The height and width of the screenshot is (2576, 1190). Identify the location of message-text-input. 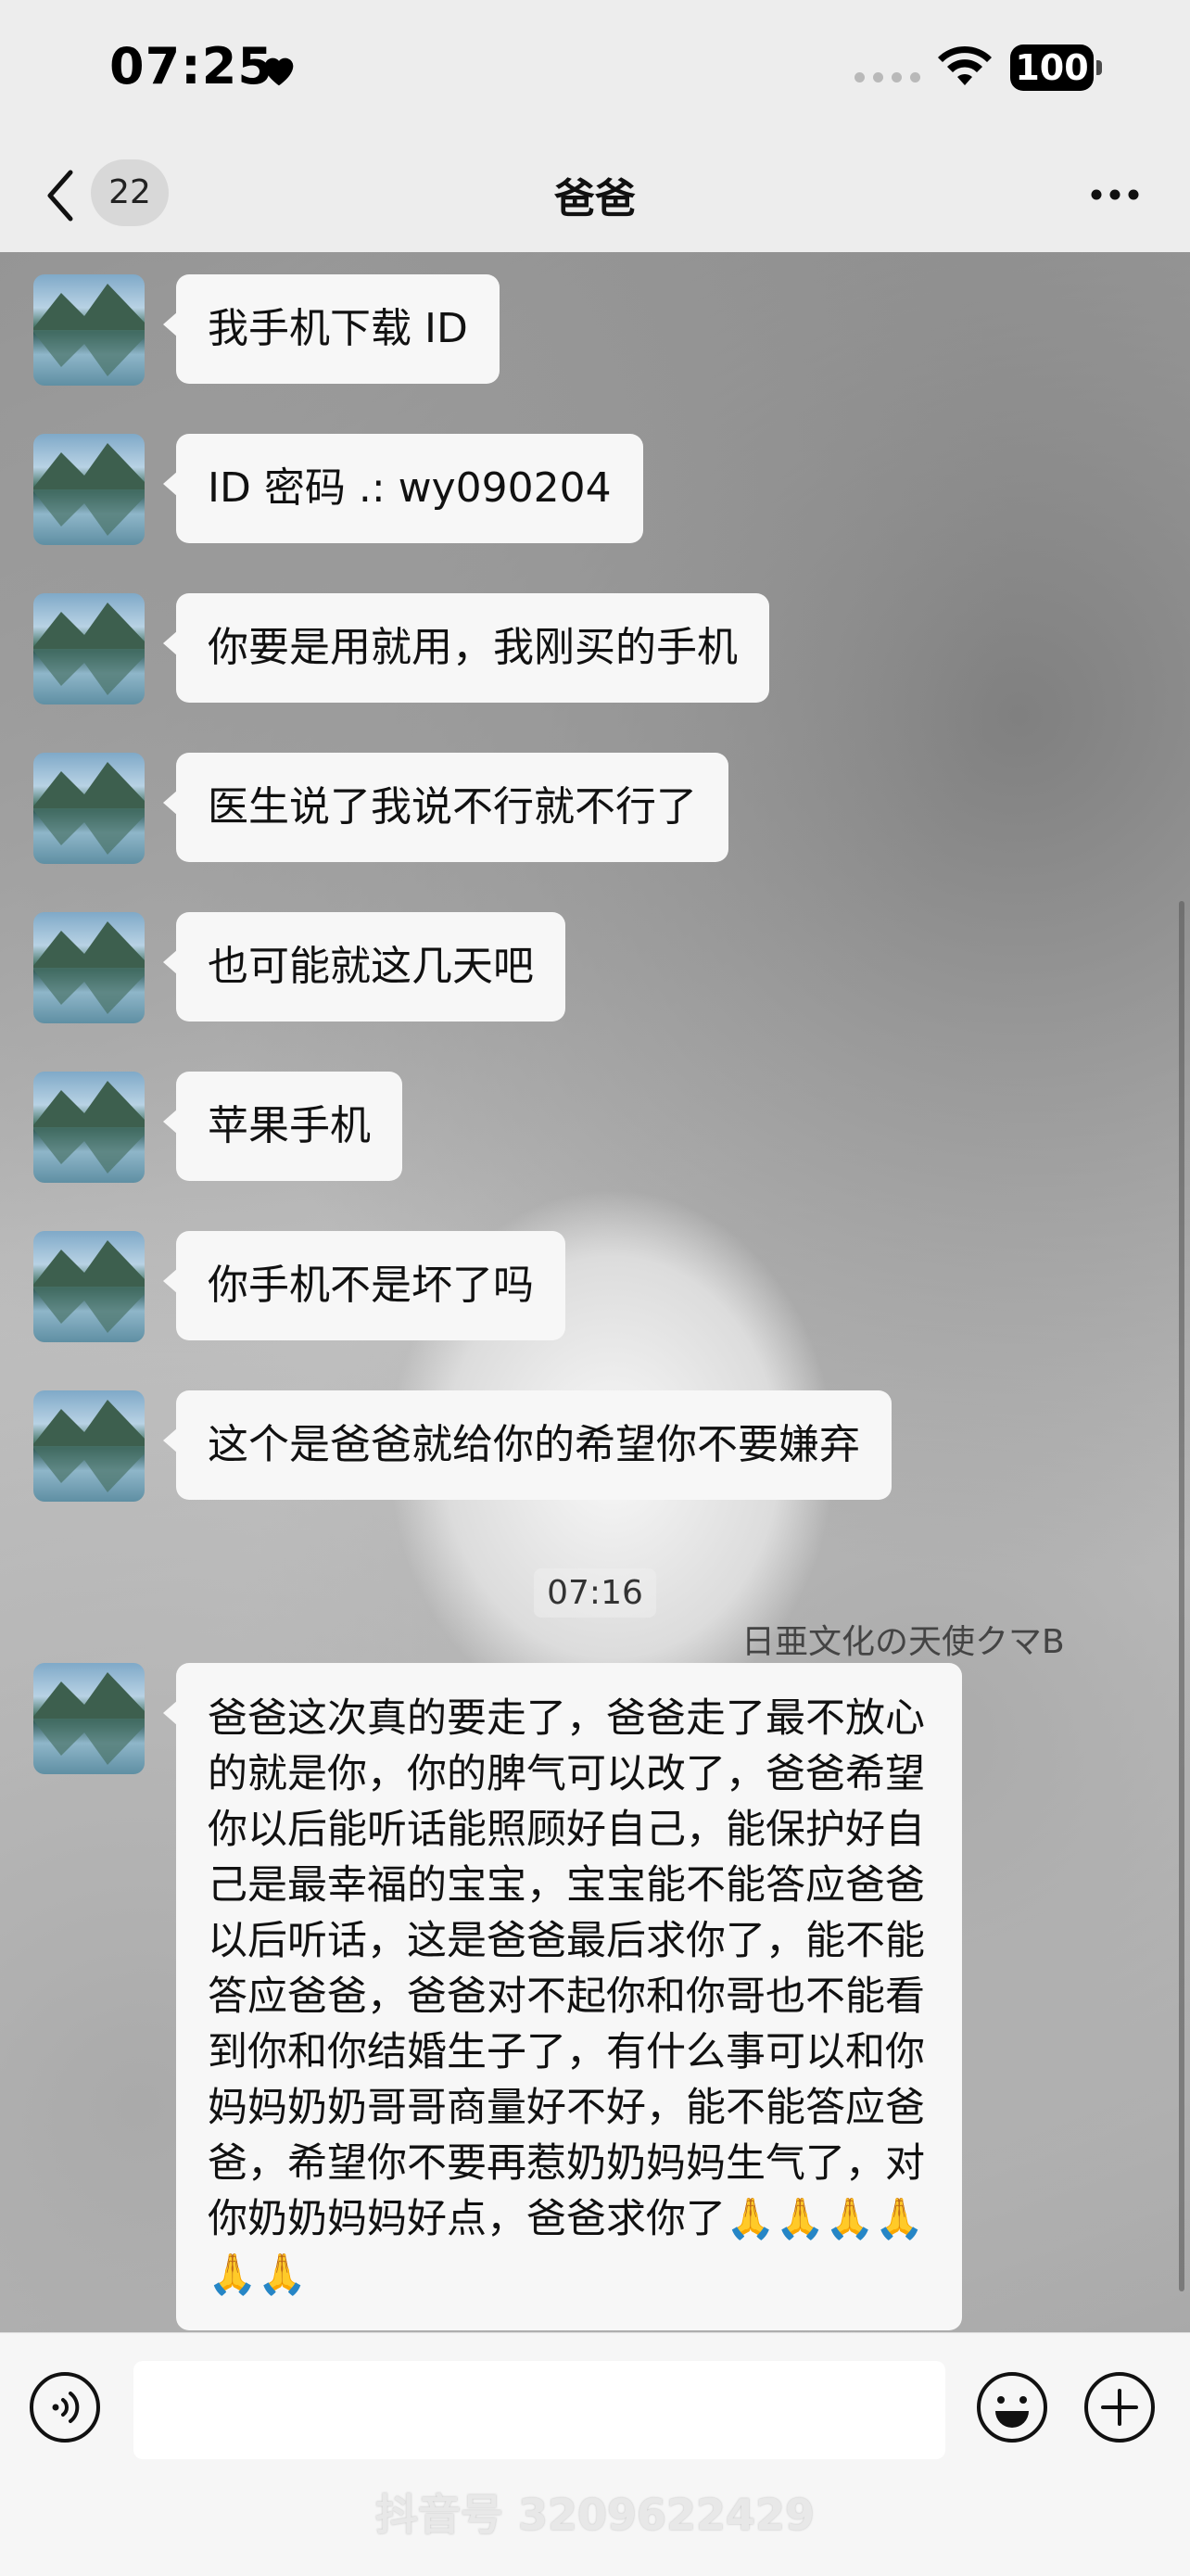
(539, 2410).